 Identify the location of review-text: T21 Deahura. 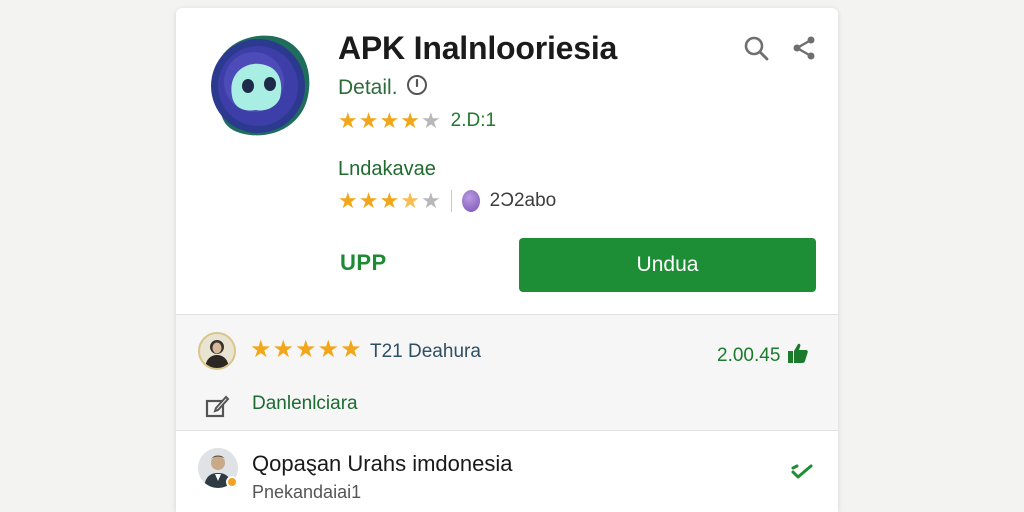
(425, 351).